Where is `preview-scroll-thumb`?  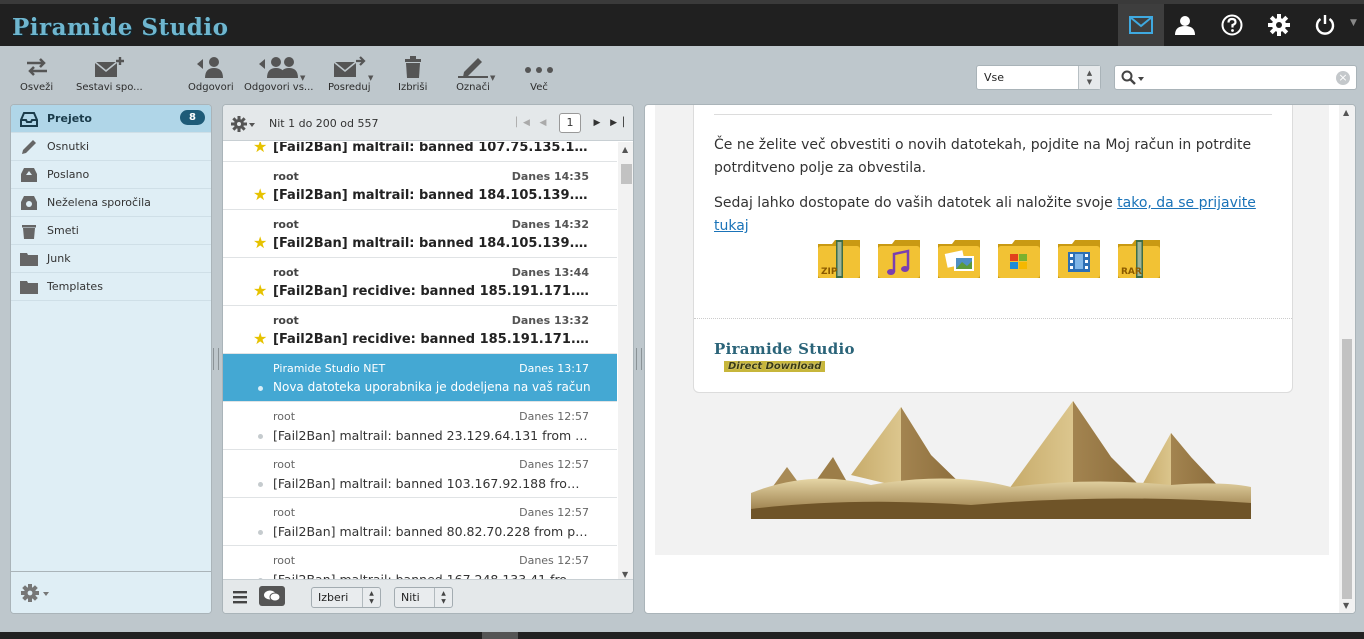
preview-scroll-thumb is located at coordinates (1347, 469).